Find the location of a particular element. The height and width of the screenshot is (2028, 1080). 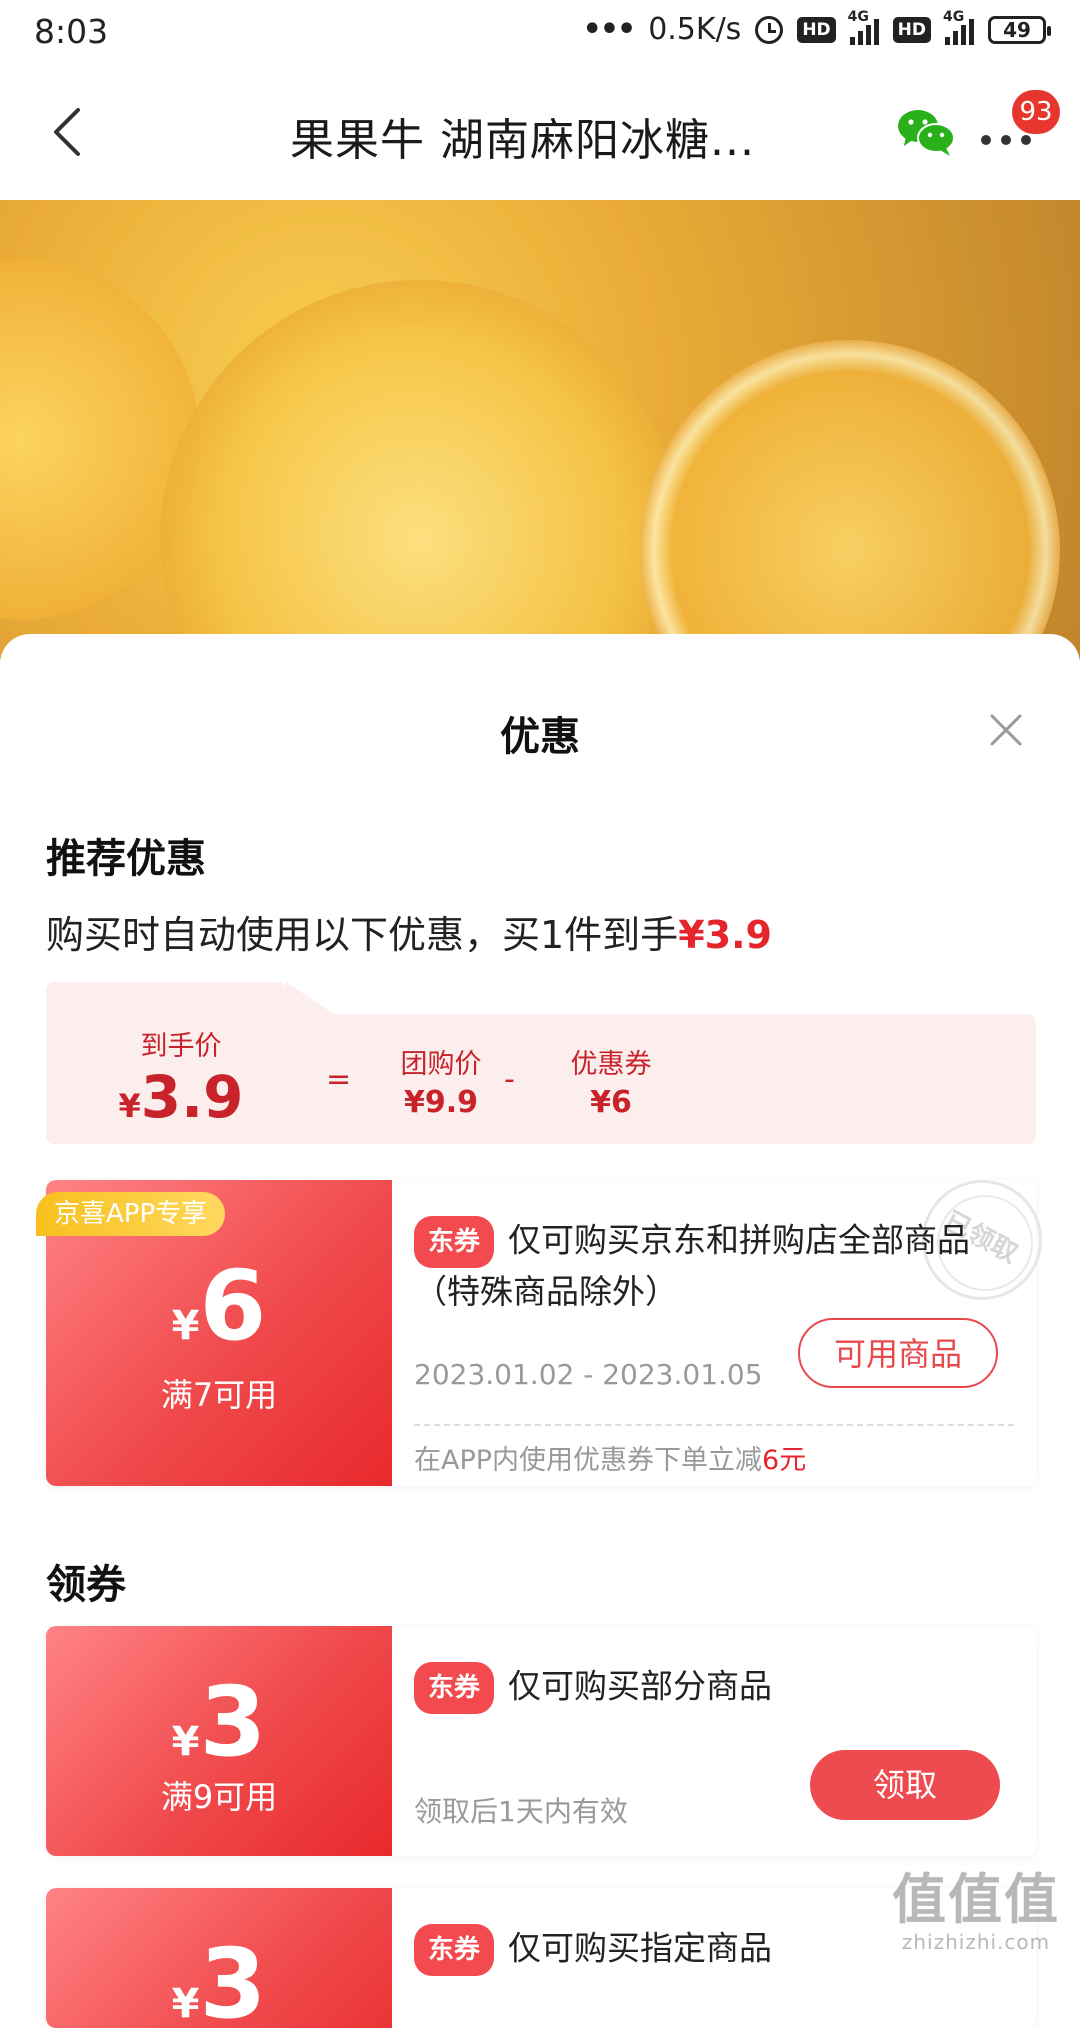

coupon-condition: 满9可用 is located at coordinates (219, 1797).